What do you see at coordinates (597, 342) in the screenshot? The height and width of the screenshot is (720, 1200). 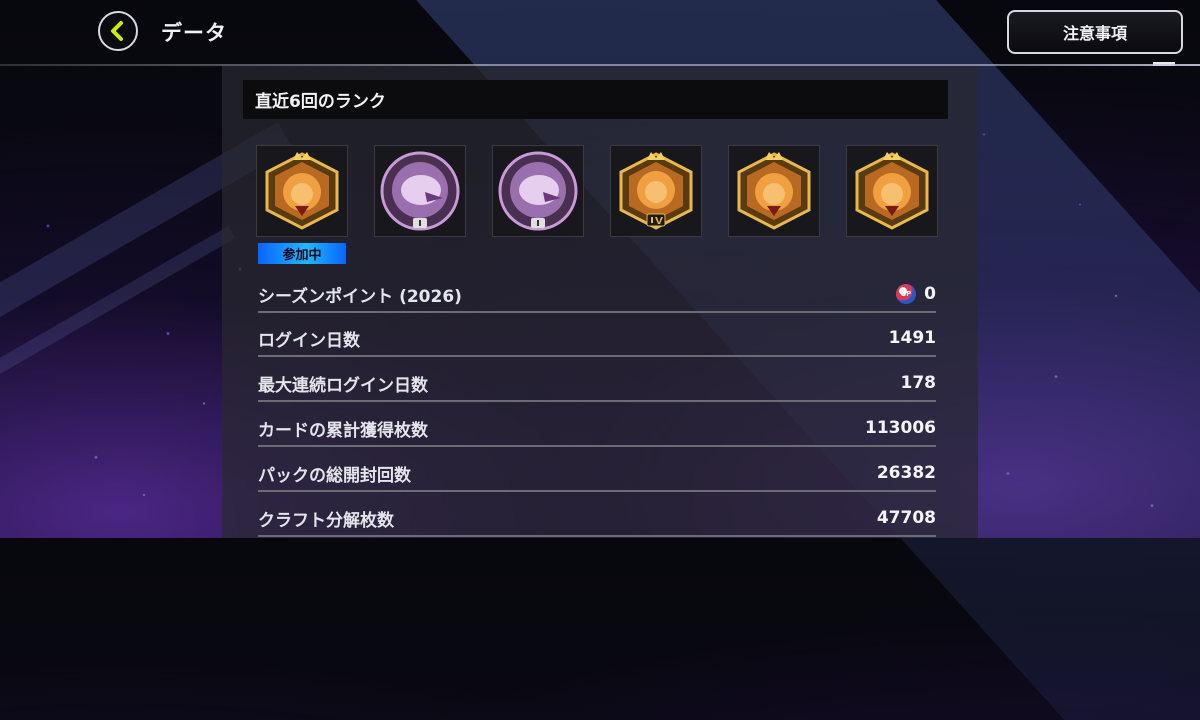 I see `stat-row-login-days: ログイン日数 1491` at bounding box center [597, 342].